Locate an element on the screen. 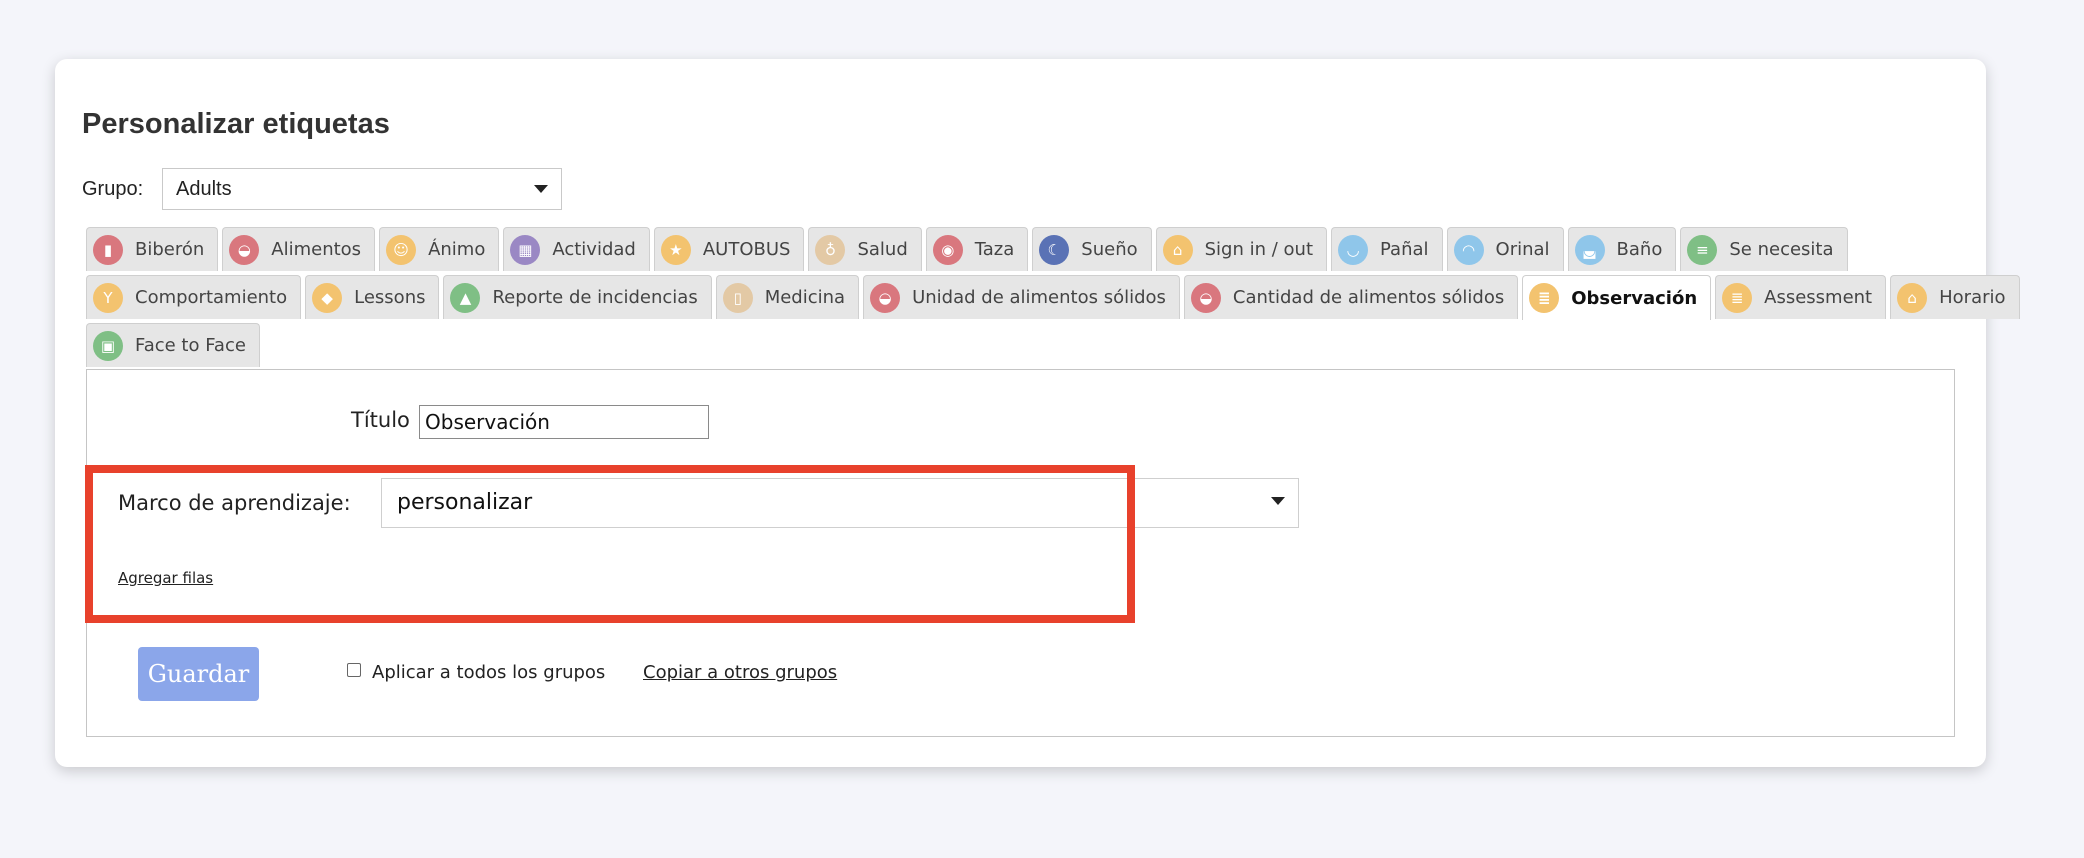 Image resolution: width=2084 pixels, height=858 pixels. tab-baby-bottle: ▮ Biberón is located at coordinates (152, 249).